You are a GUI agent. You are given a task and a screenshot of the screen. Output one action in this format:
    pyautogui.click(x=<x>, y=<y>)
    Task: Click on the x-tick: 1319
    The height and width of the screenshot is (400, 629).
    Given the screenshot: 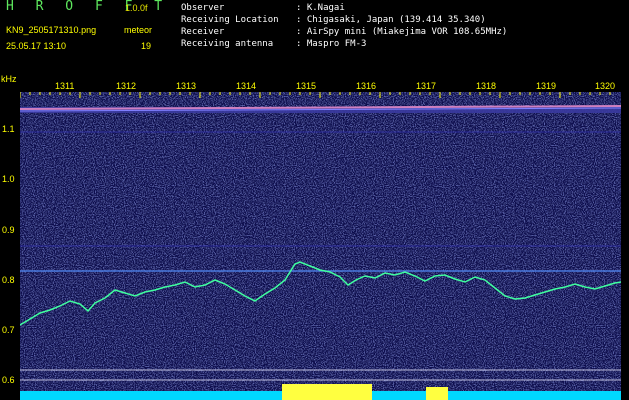 What is the action you would take?
    pyautogui.click(x=546, y=86)
    